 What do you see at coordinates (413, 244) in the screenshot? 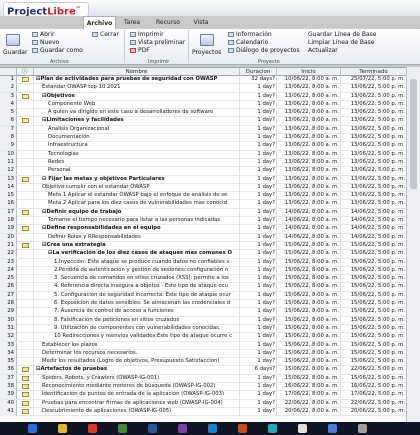
I see `vertical-scrollbar` at bounding box center [413, 244].